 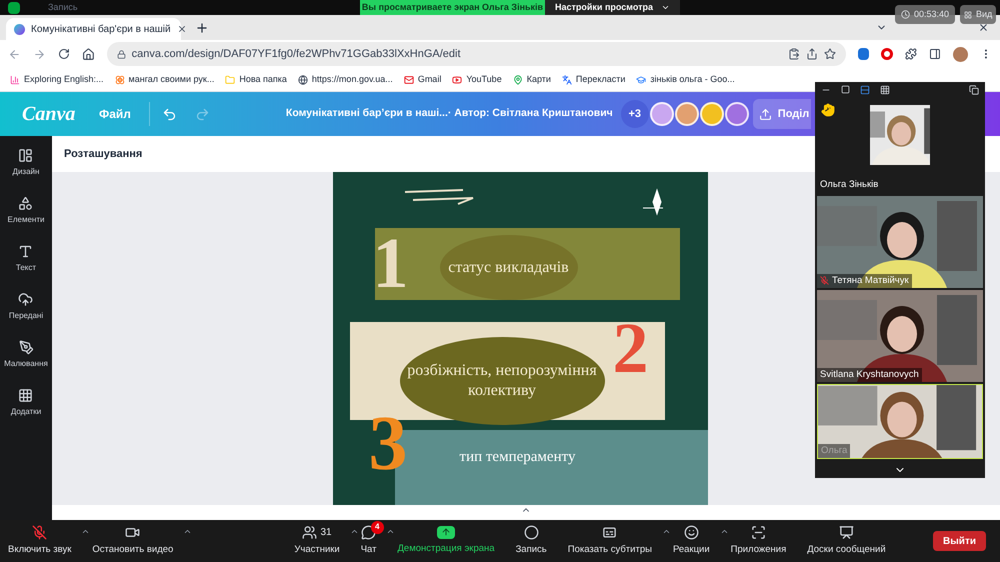 I want to click on canva-icon, so click(x=19, y=29).